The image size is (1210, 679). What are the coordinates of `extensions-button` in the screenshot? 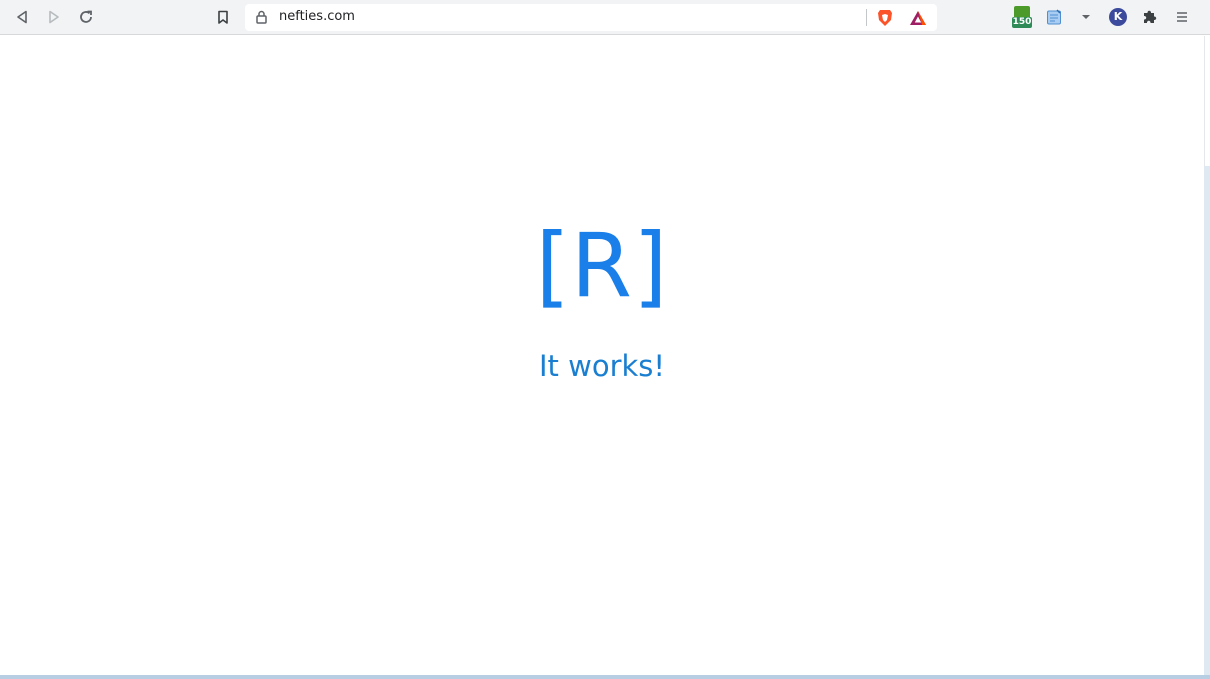 It's located at (1150, 17).